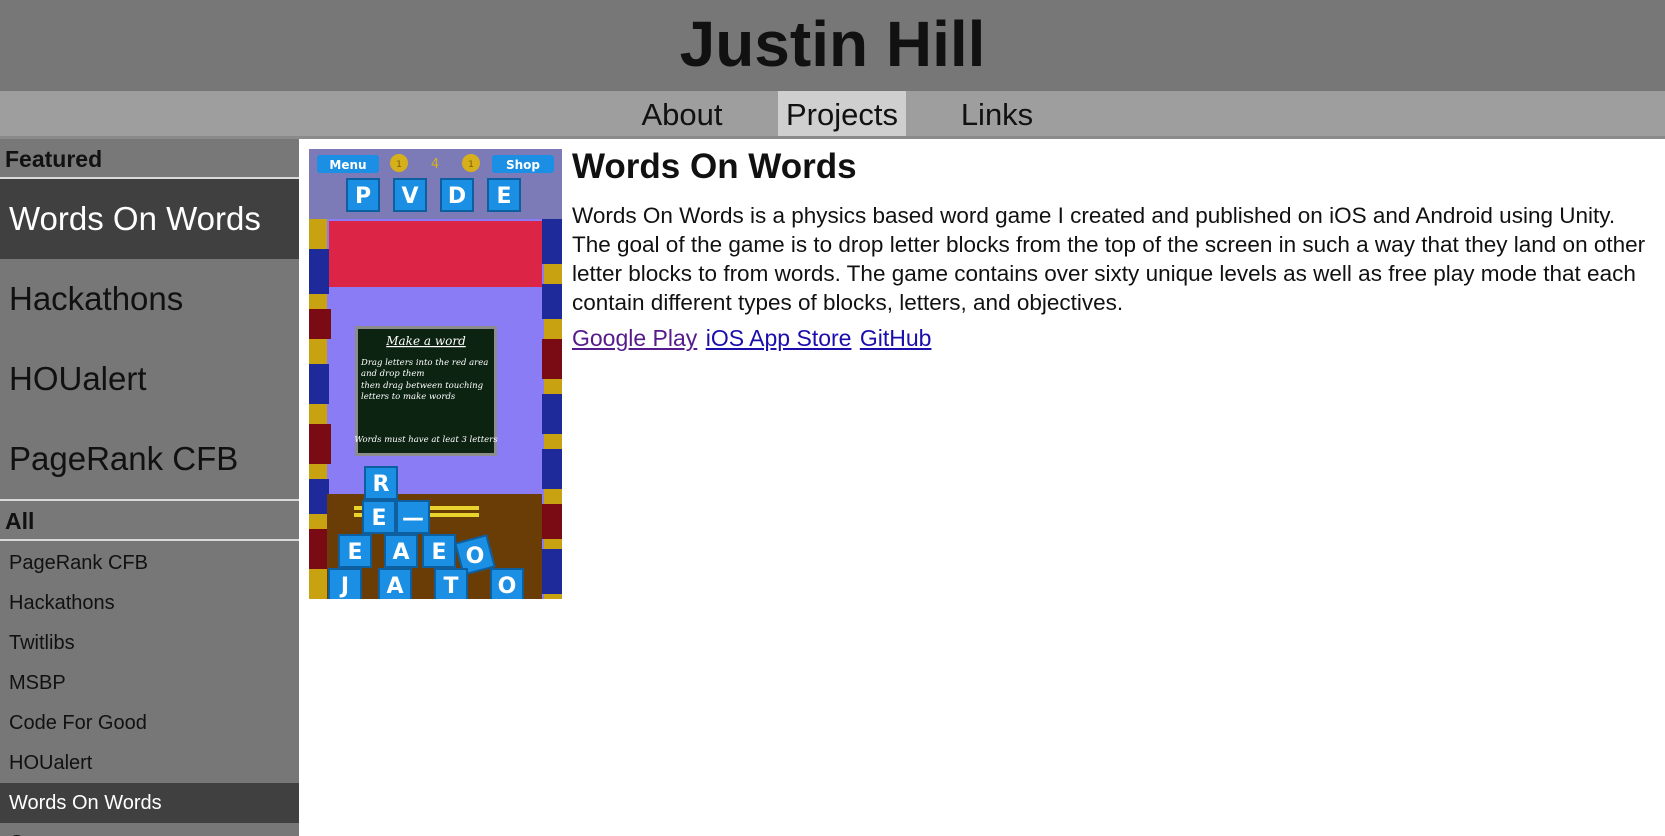  What do you see at coordinates (523, 165) in the screenshot?
I see `game-shop-label: Shop` at bounding box center [523, 165].